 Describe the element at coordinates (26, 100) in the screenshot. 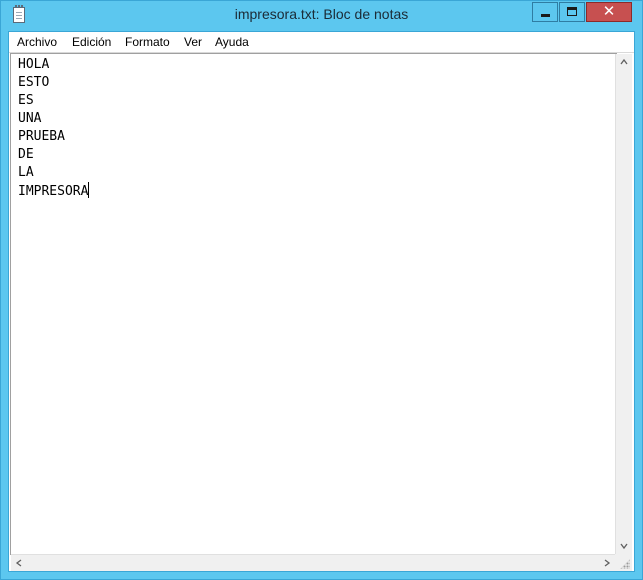

I see `editor-line: ES` at that location.